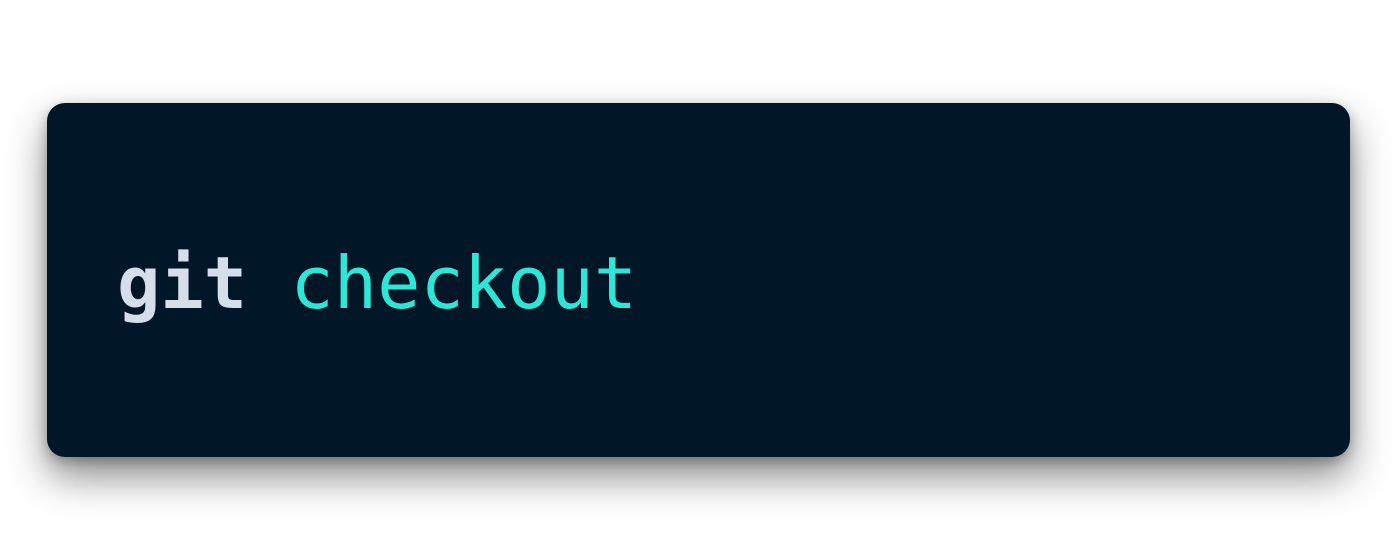 The width and height of the screenshot is (1400, 560). I want to click on command-token: git, so click(182, 283).